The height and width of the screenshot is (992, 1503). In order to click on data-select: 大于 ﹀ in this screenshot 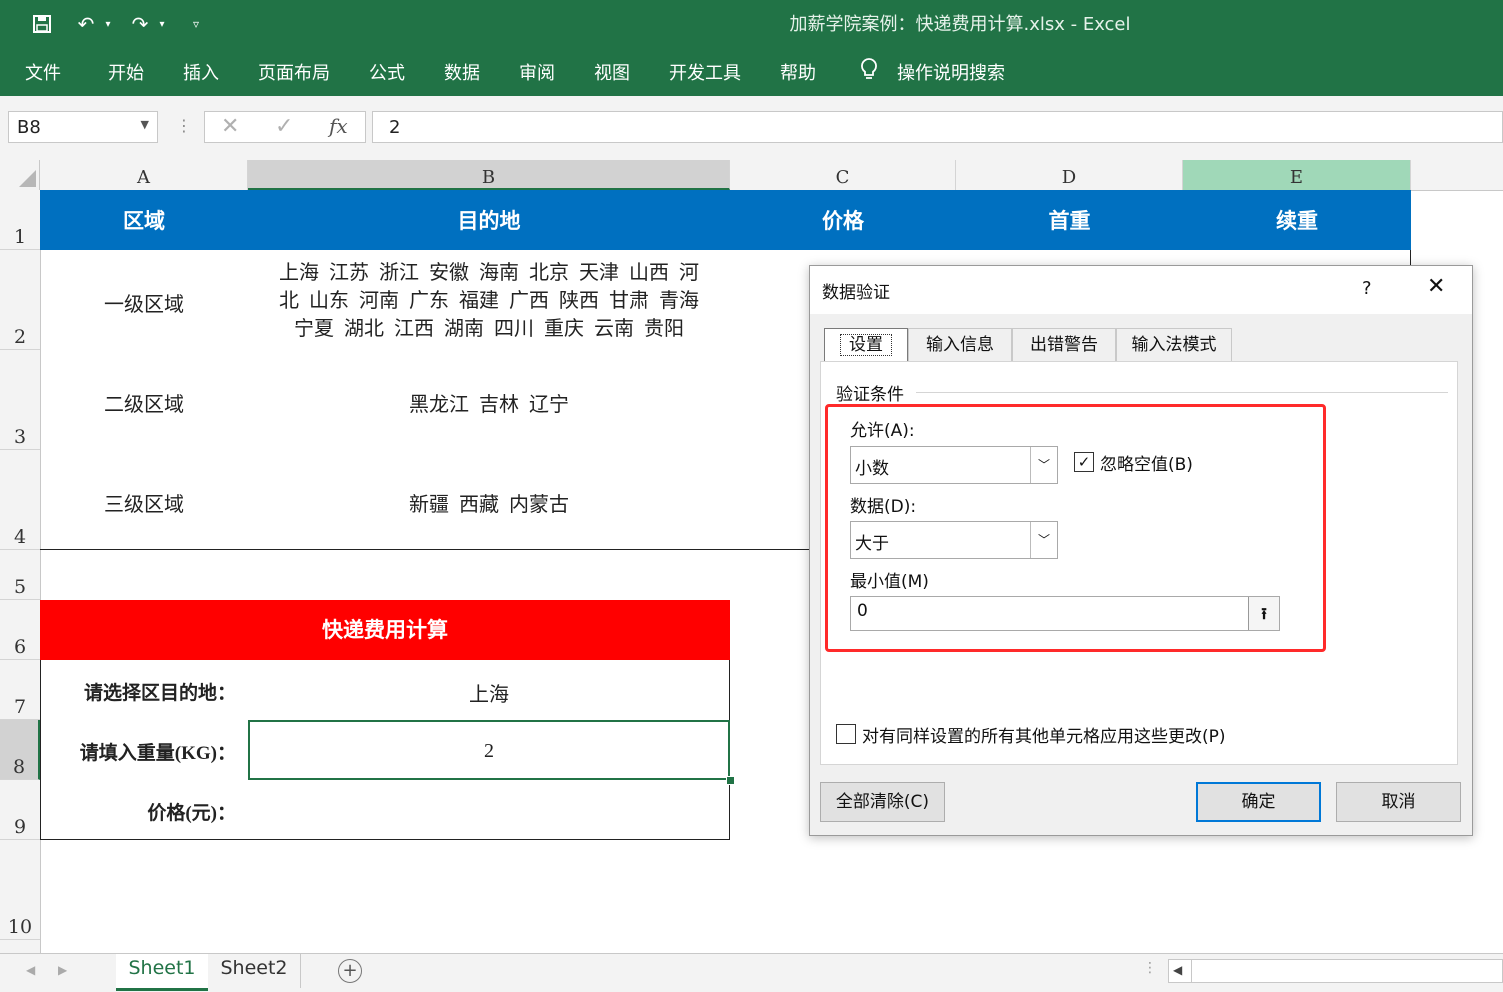, I will do `click(954, 540)`.